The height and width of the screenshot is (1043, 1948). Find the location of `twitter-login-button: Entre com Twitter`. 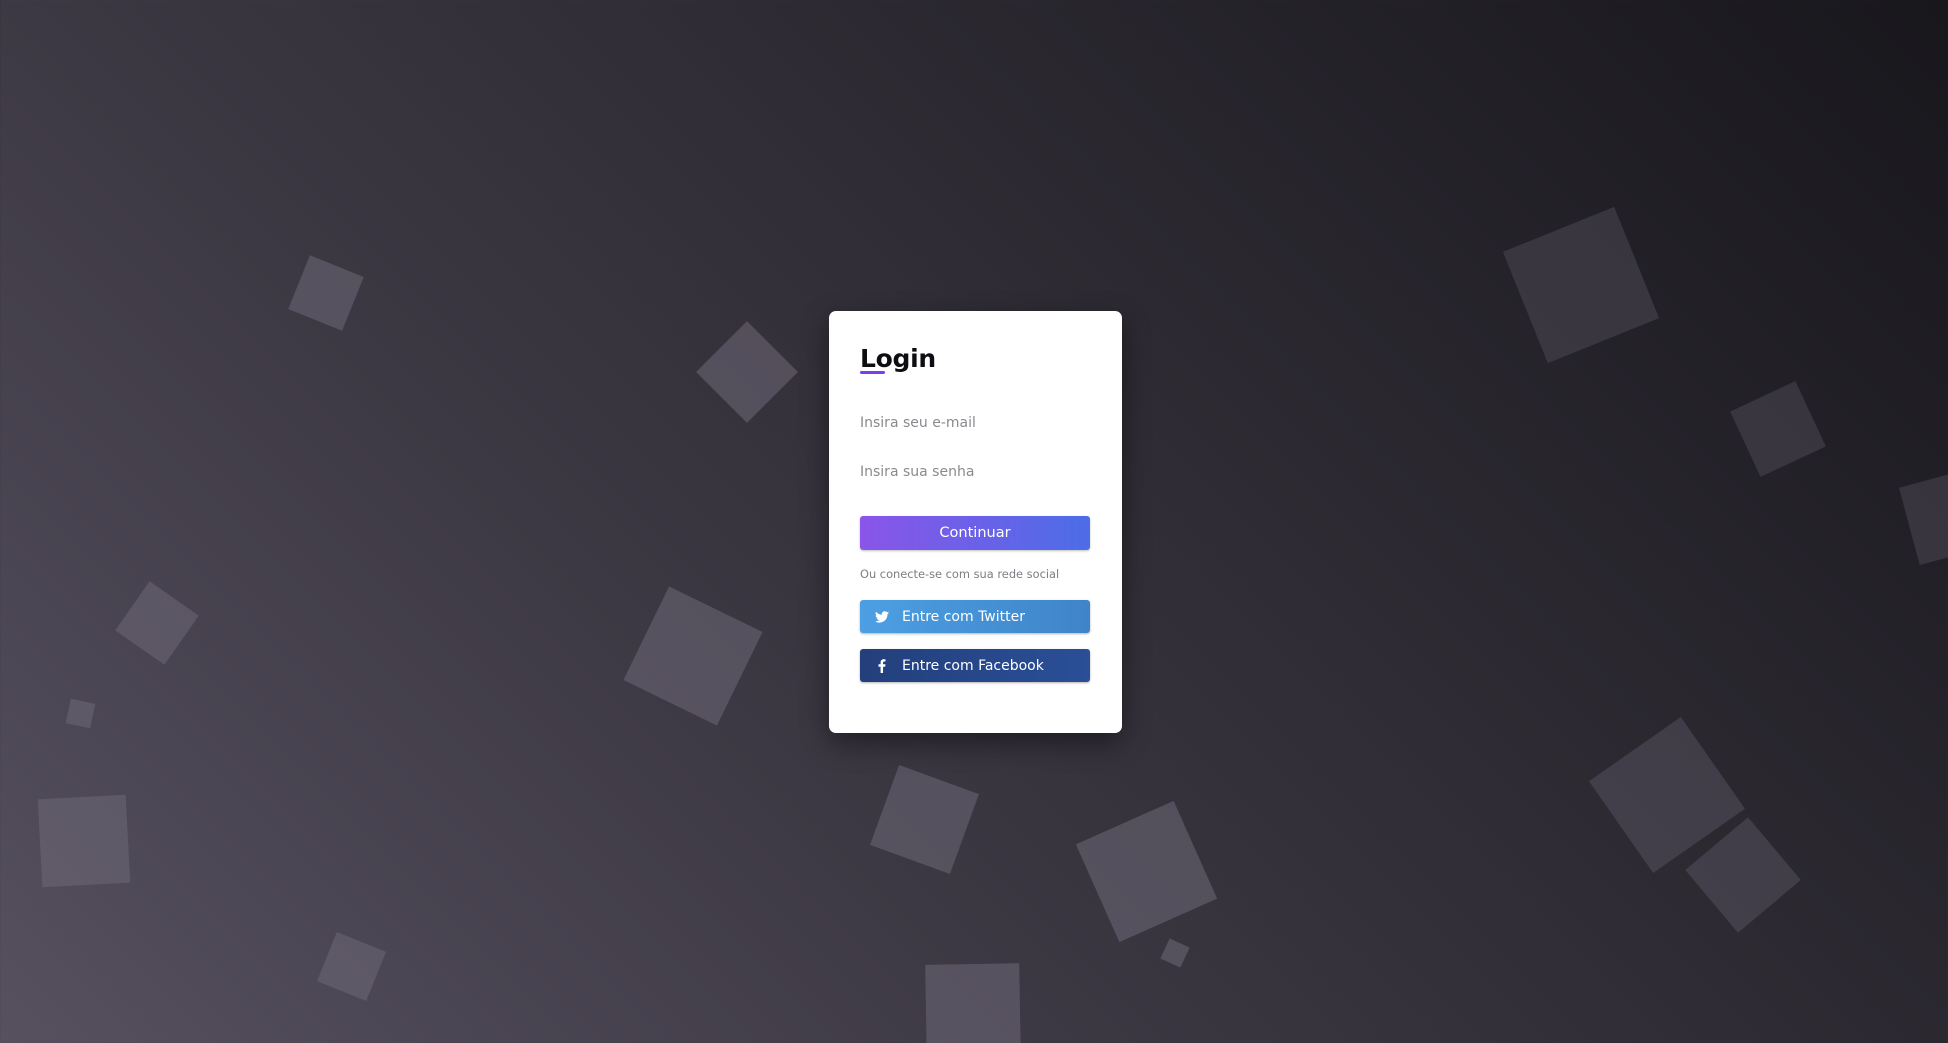

twitter-login-button: Entre com Twitter is located at coordinates (975, 616).